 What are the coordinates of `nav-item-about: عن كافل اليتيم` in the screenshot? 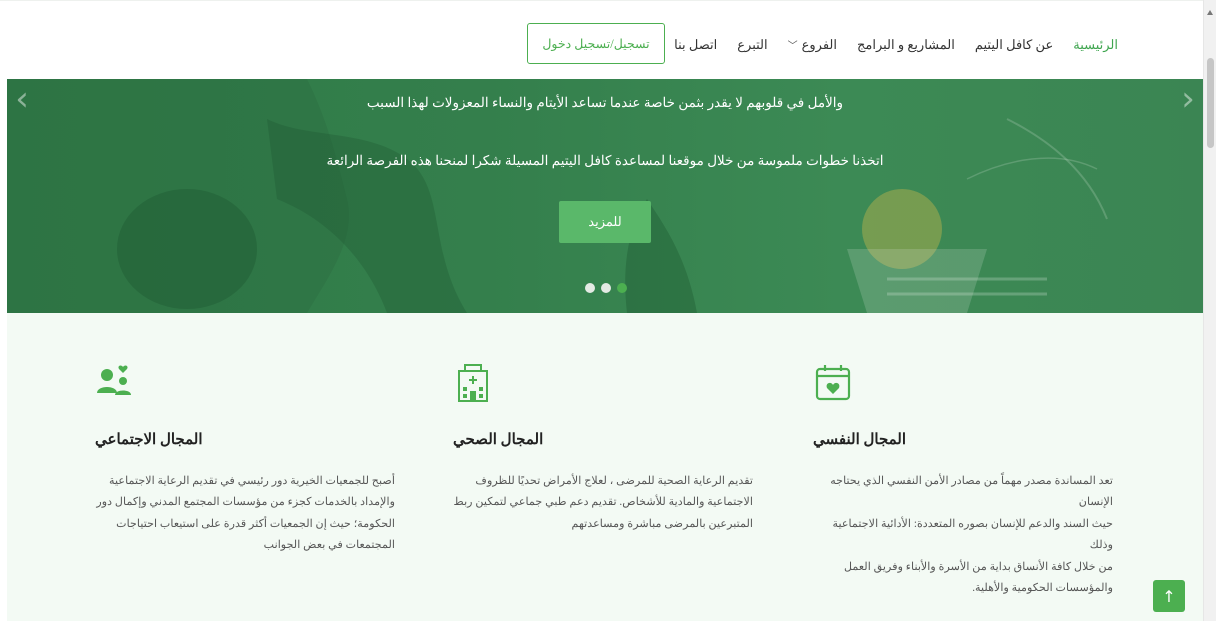 It's located at (1014, 45).